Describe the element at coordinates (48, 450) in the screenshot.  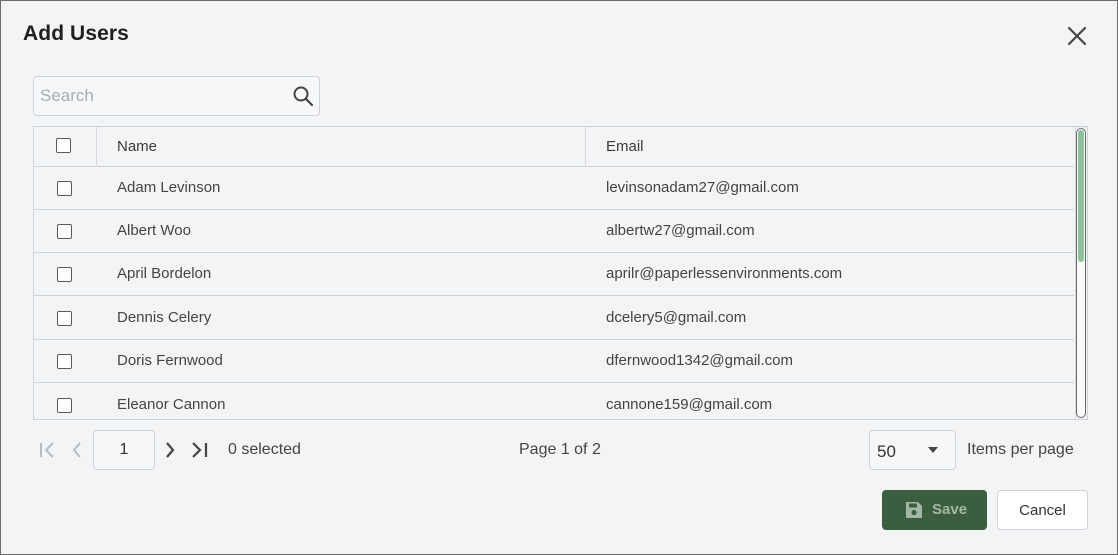
I see `first-page-icon` at that location.